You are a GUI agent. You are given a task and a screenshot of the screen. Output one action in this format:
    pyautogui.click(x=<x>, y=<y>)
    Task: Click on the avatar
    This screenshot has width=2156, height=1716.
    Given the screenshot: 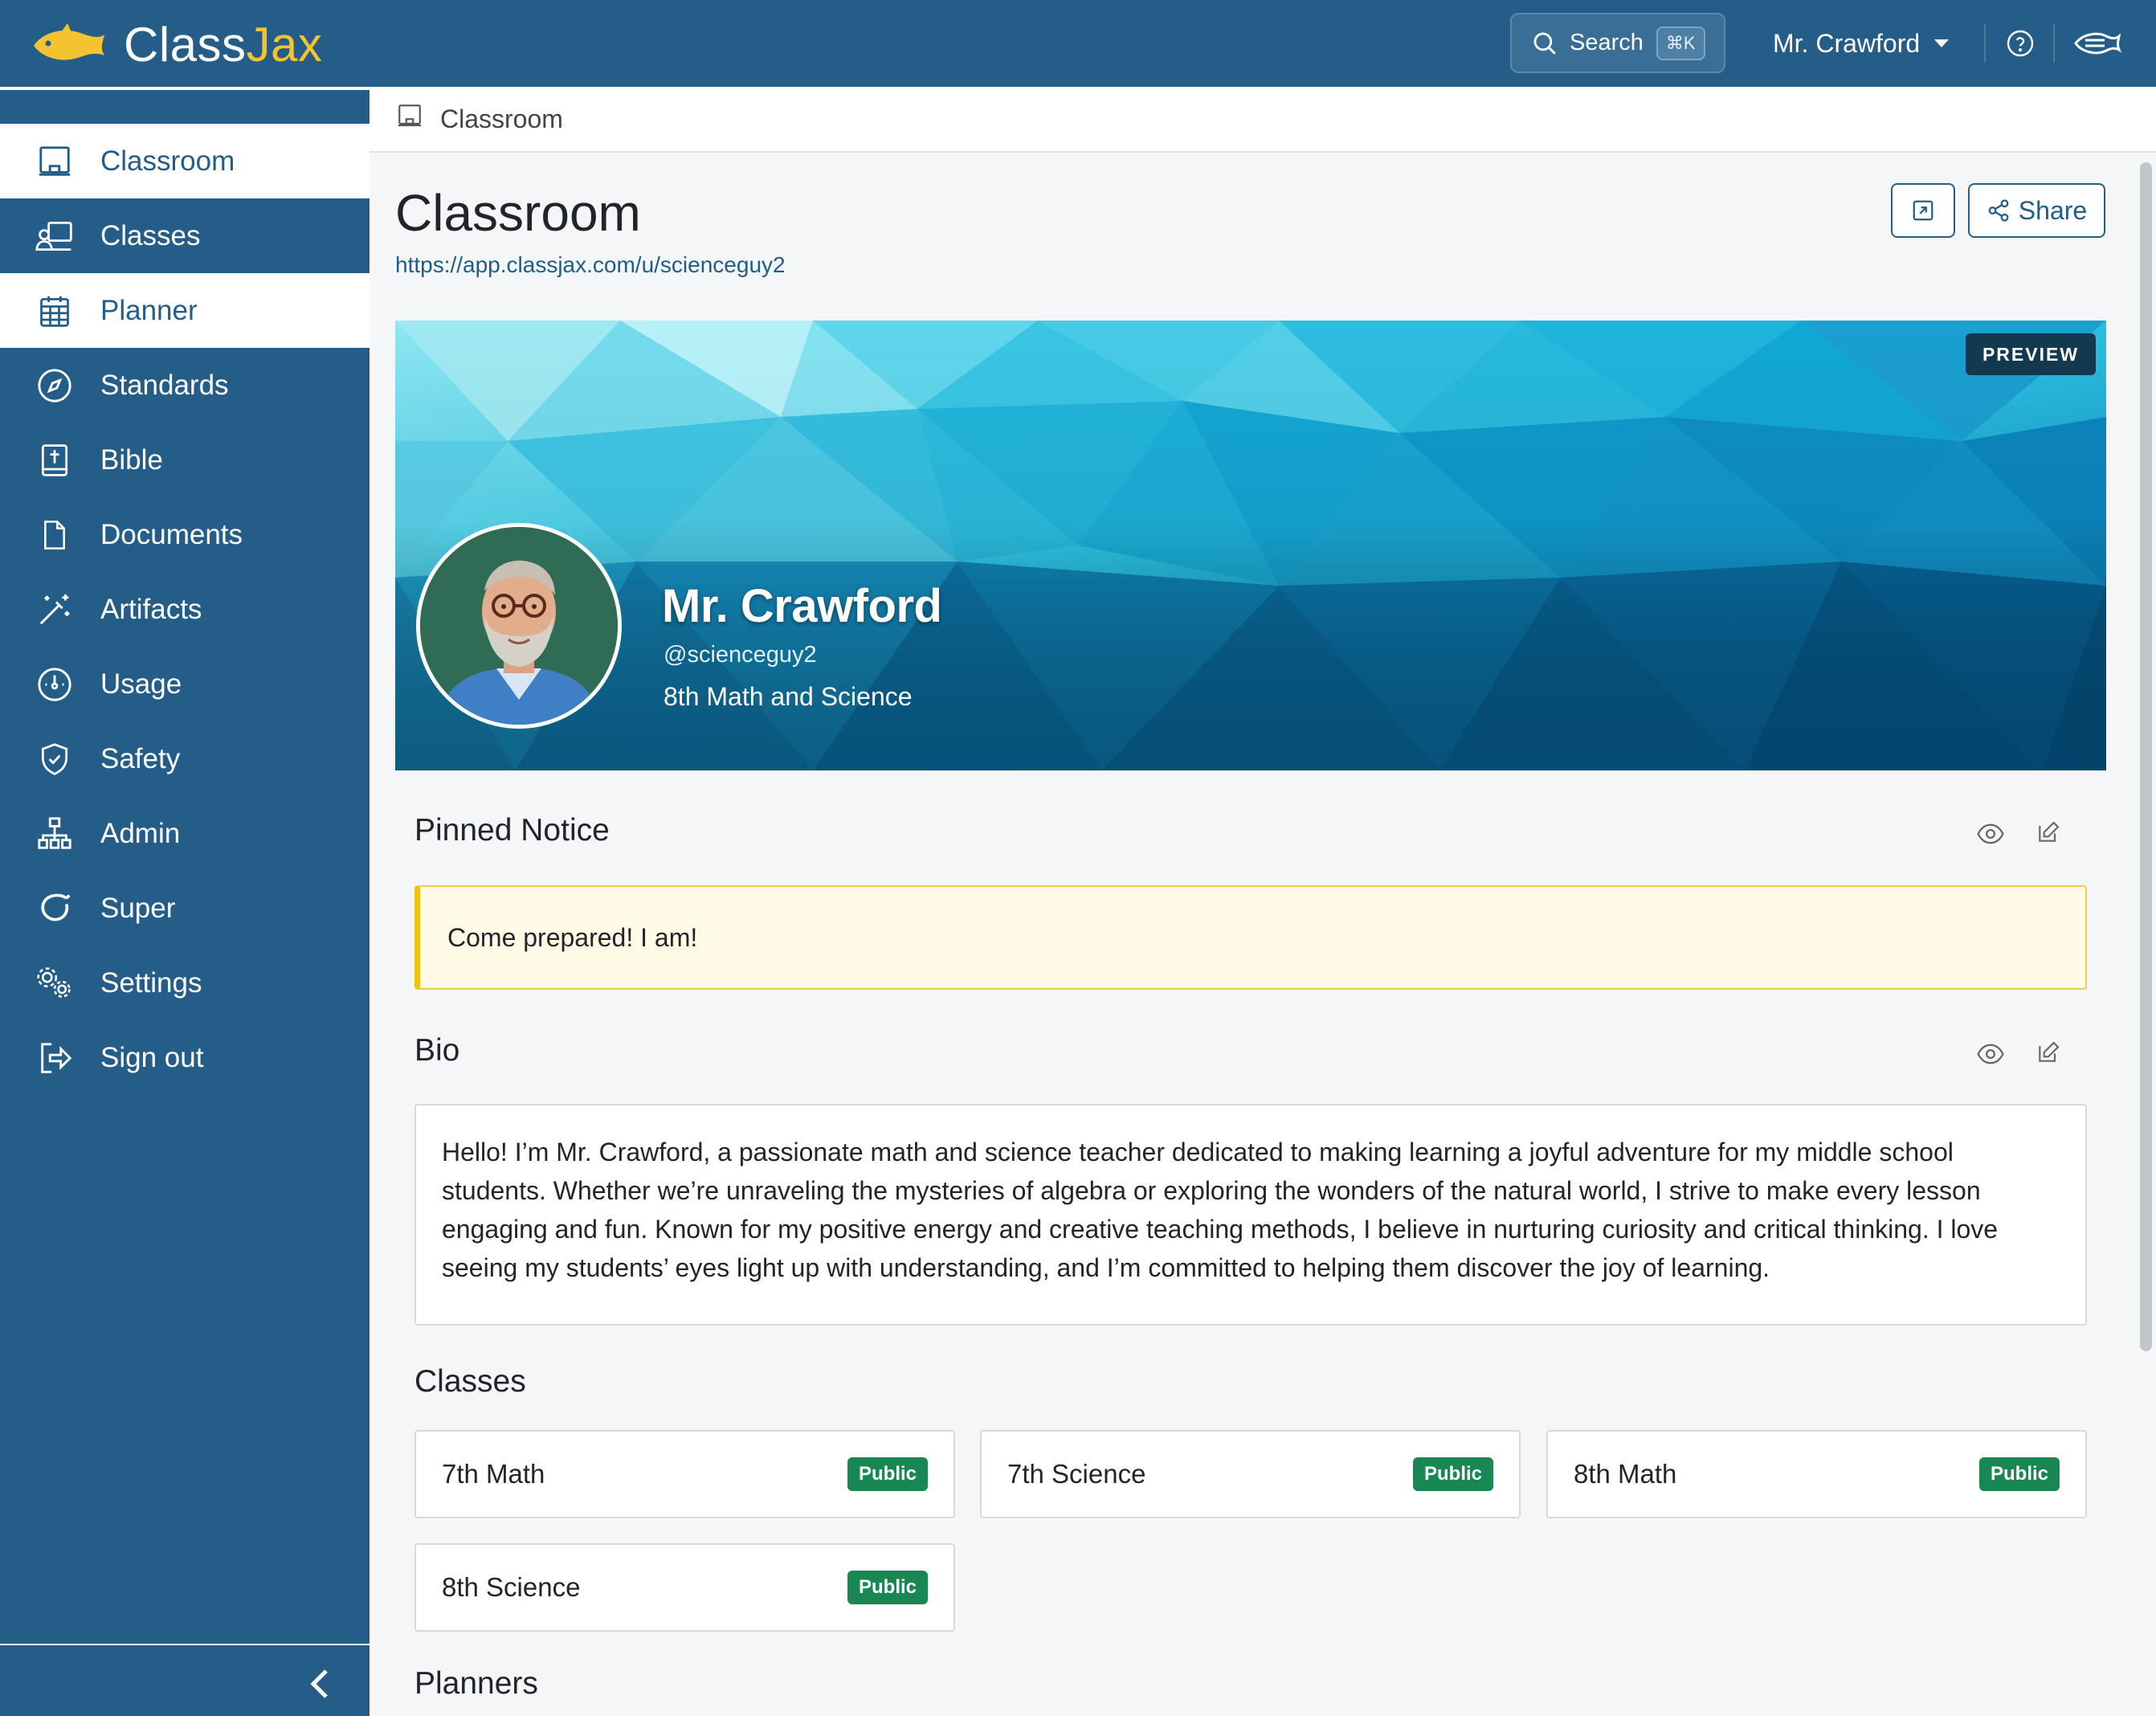 What is the action you would take?
    pyautogui.click(x=519, y=626)
    